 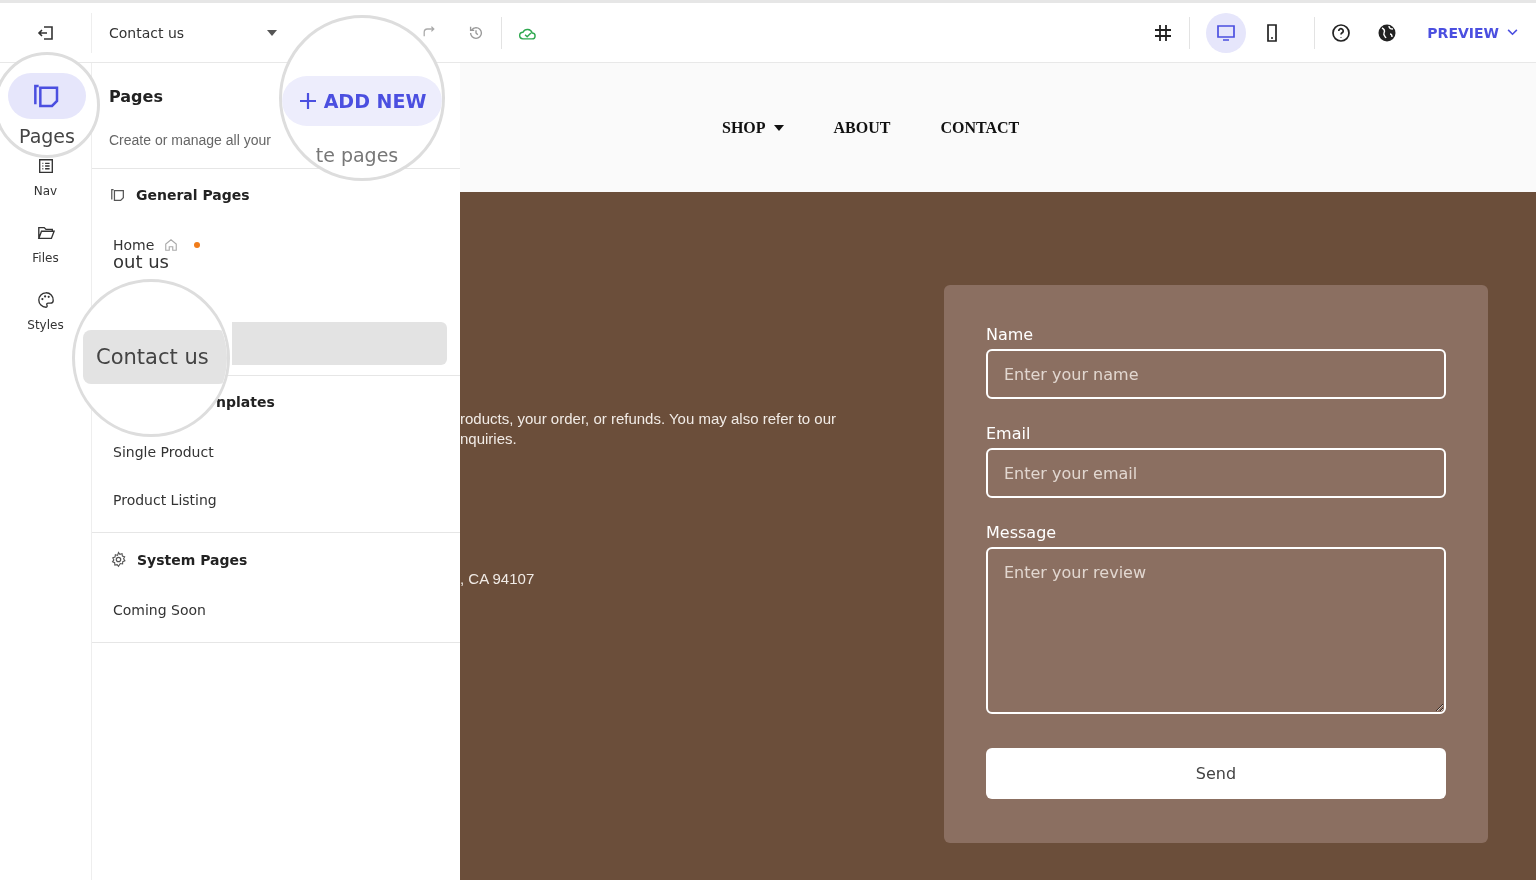 What do you see at coordinates (141, 262) in the screenshot?
I see `page-item: out us` at bounding box center [141, 262].